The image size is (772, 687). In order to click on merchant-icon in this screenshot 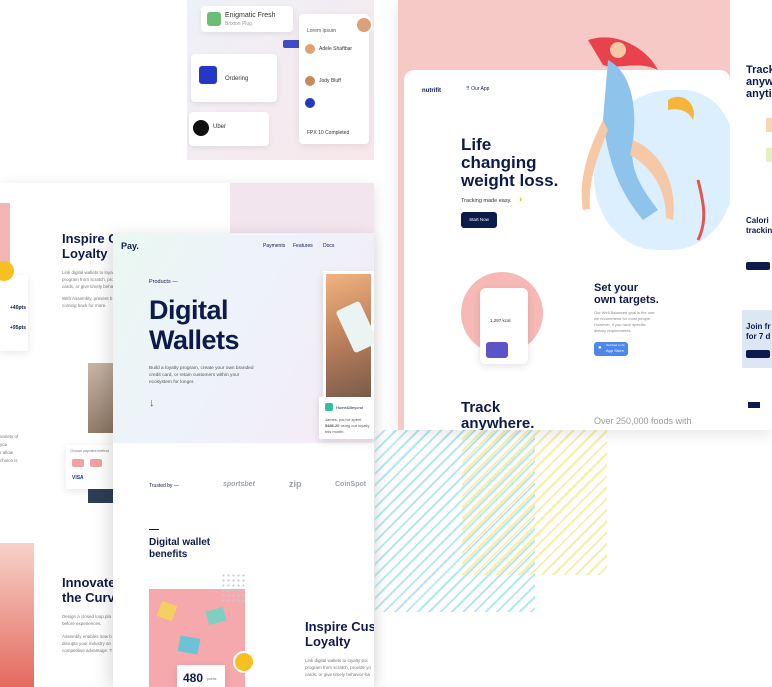, I will do `click(329, 407)`.